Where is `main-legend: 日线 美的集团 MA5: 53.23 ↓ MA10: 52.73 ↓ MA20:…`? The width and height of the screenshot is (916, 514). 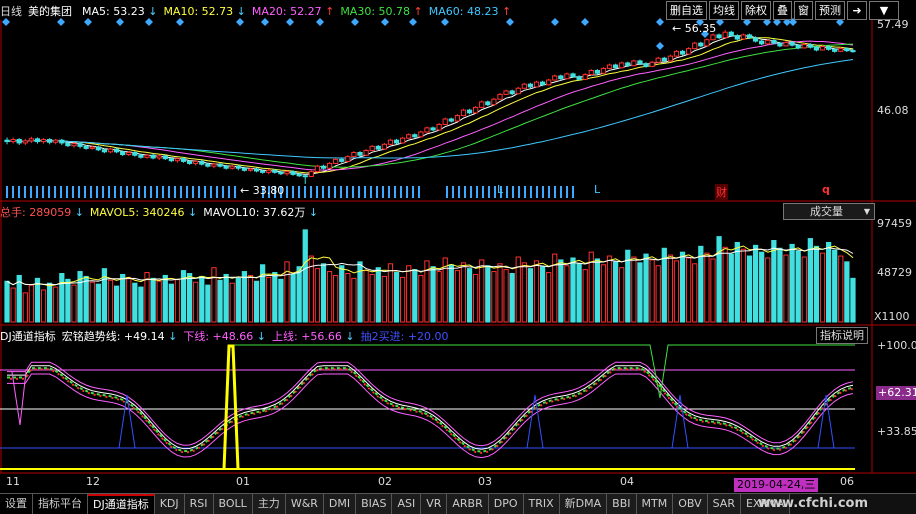 main-legend: 日线 美的集团 MA5: 53.23 ↓ MA10: 52.73 ↓ MA20:… is located at coordinates (258, 11).